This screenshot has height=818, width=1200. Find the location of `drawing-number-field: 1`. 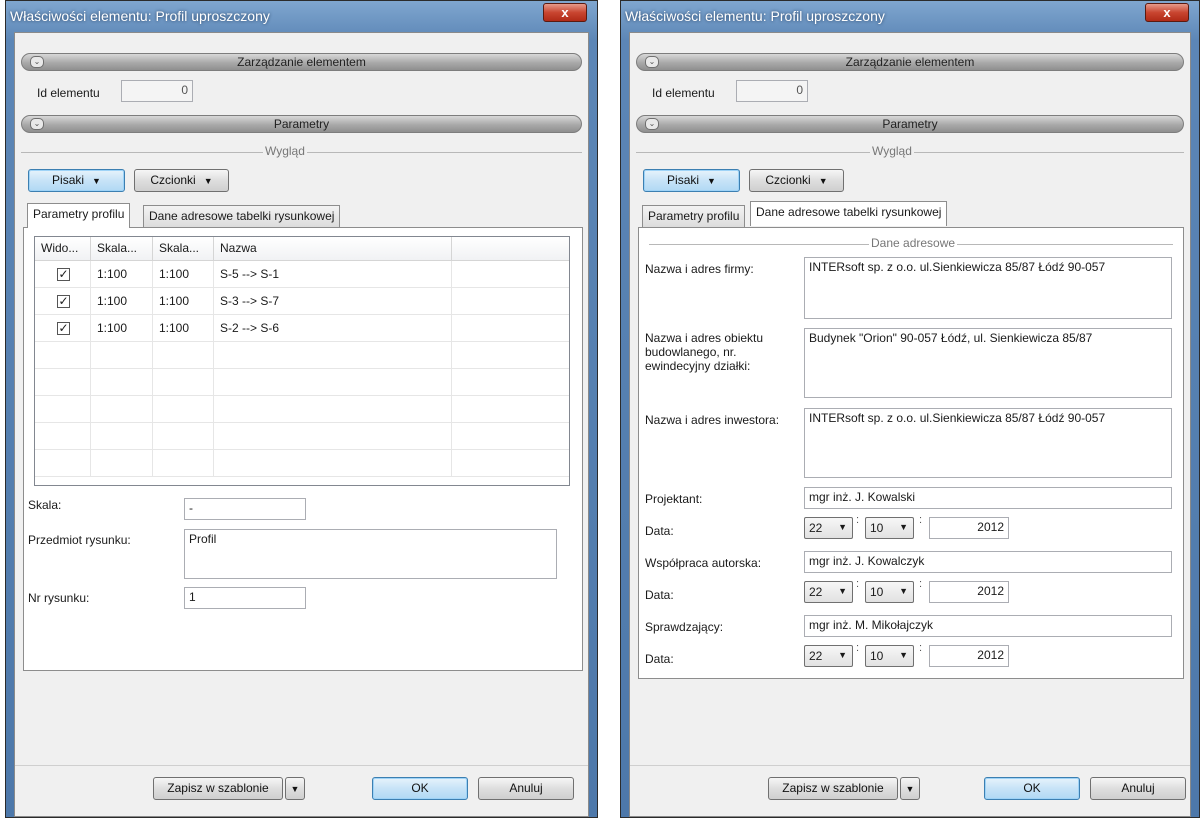

drawing-number-field: 1 is located at coordinates (245, 598).